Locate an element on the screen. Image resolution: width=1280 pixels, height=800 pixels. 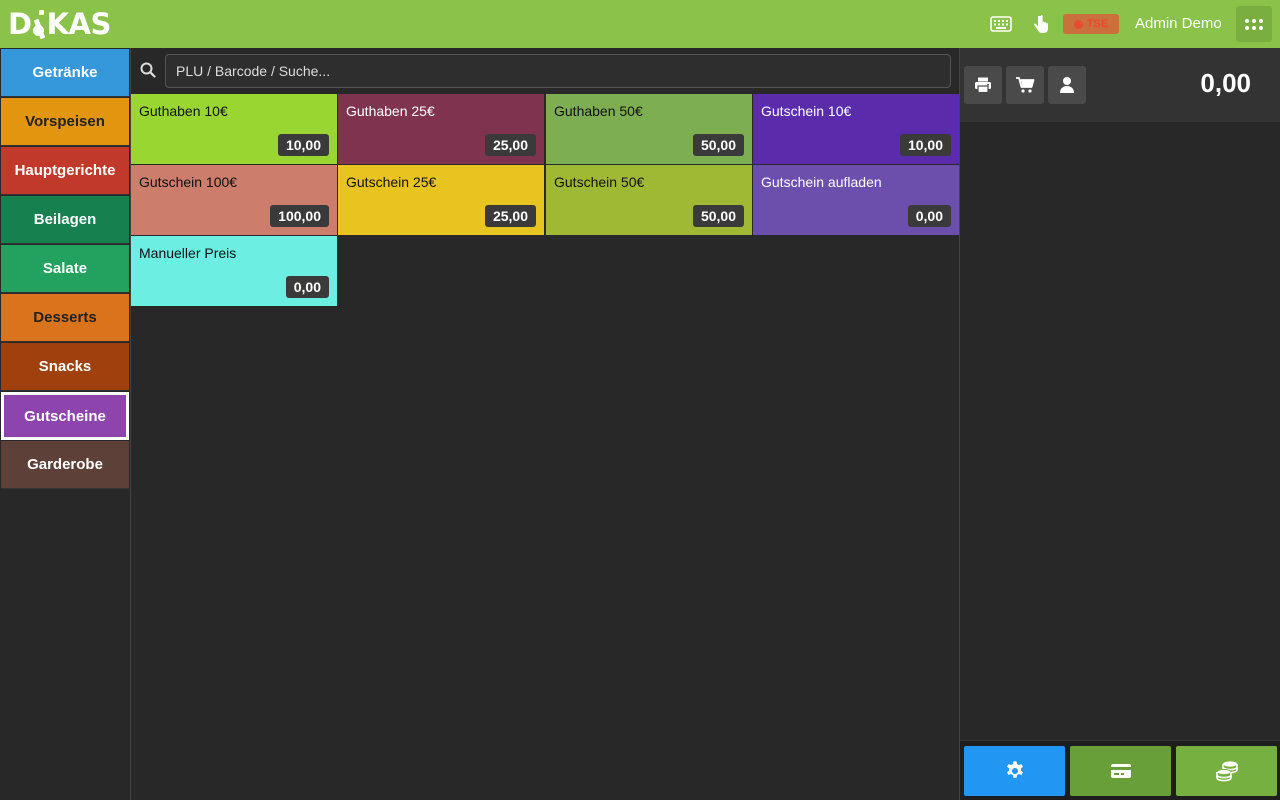
category-snacks: Snacks is located at coordinates (65, 367).